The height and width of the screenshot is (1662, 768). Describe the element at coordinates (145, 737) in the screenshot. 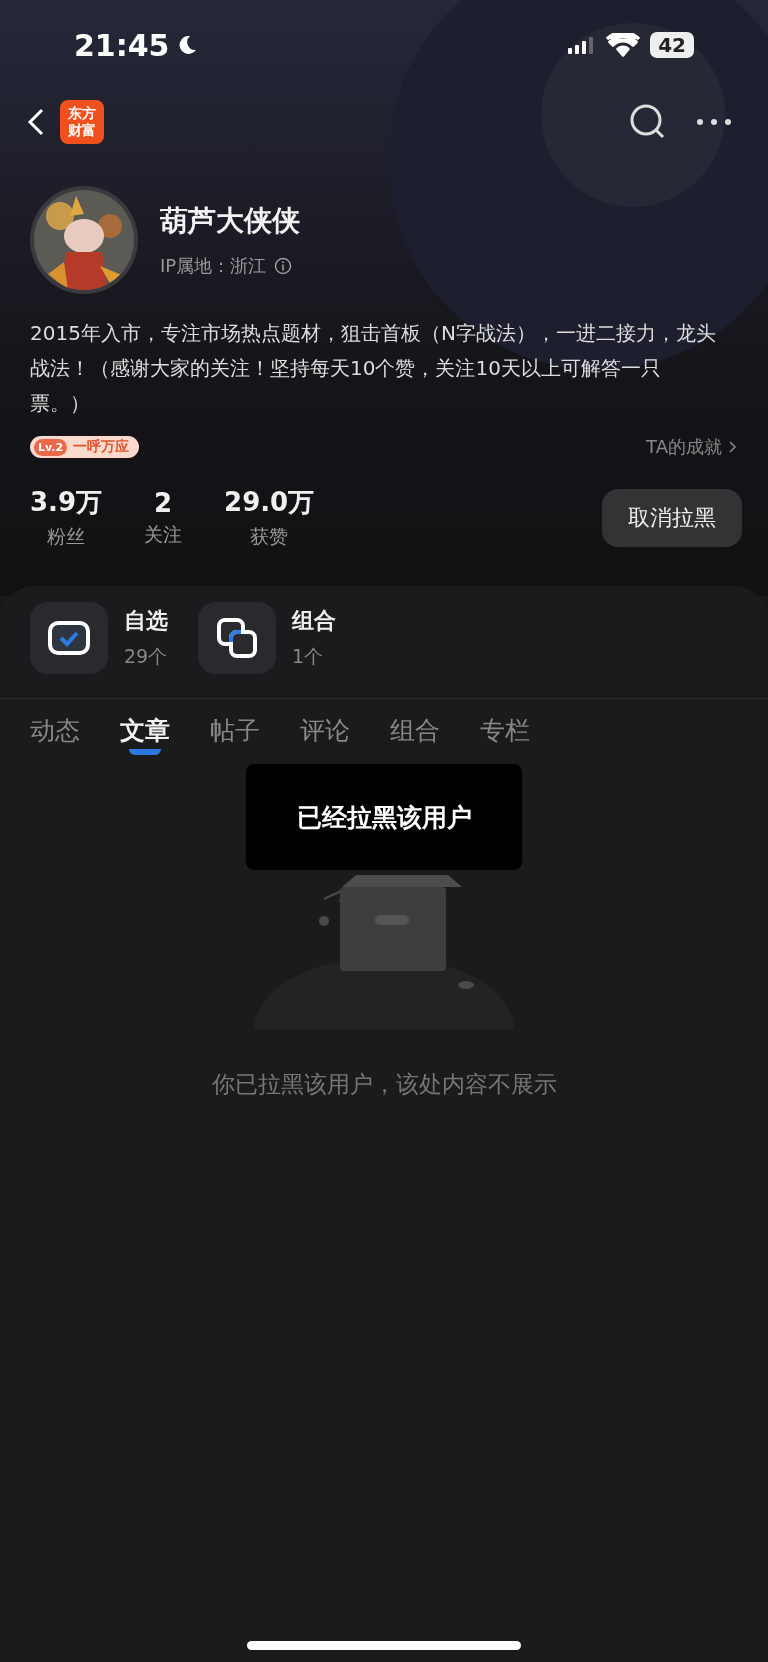

I see `content-tab: 文章` at that location.